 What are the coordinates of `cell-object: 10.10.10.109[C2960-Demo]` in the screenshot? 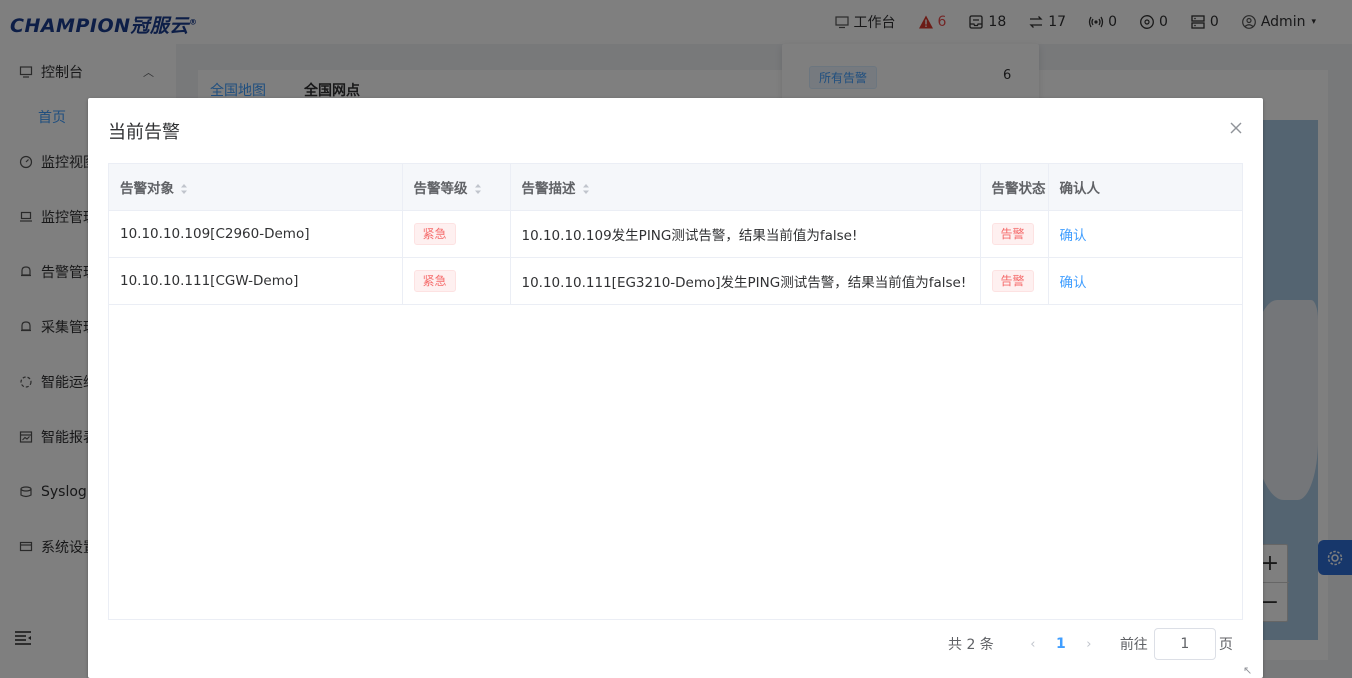 It's located at (256, 234).